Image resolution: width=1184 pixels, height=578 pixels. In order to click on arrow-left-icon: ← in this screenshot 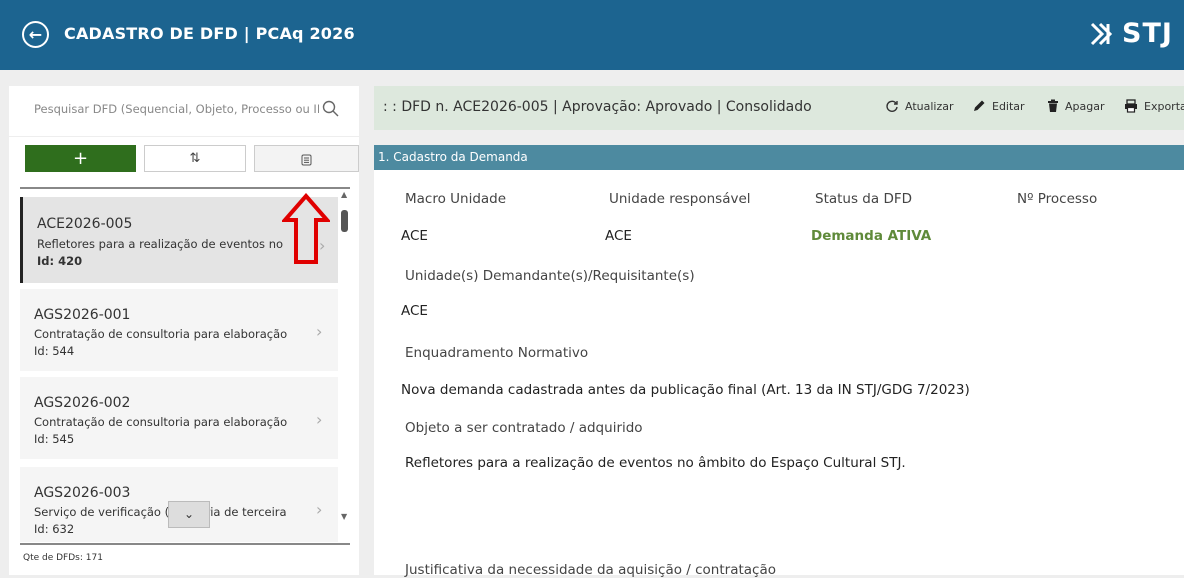, I will do `click(35, 34)`.